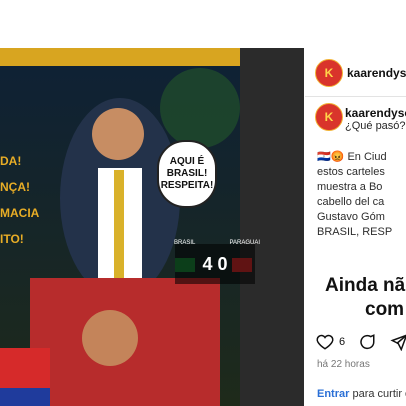 The image size is (406, 406). I want to click on notice-line: Ainda nã, so click(365, 285).